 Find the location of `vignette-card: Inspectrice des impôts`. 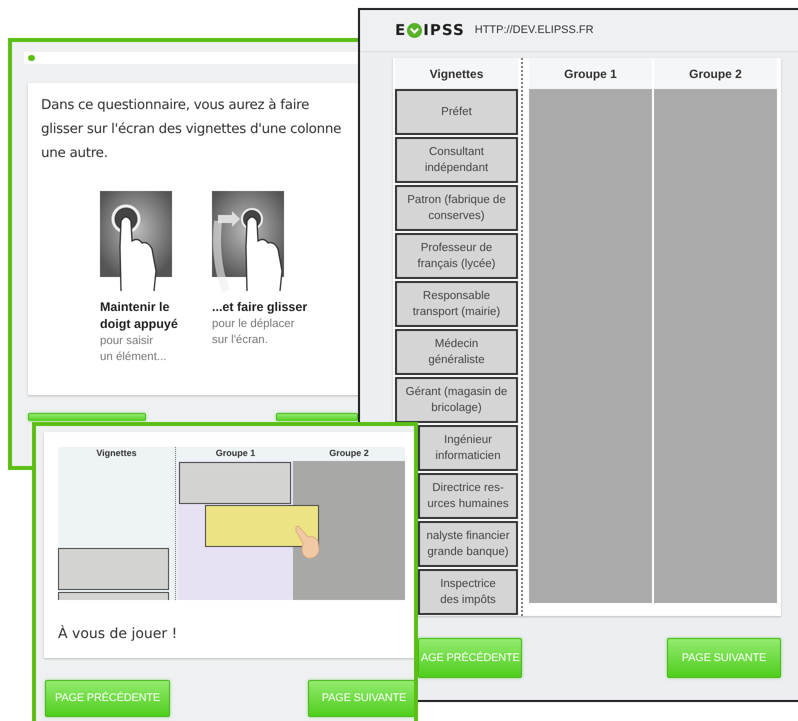

vignette-card: Inspectrice des impôts is located at coordinates (468, 592).